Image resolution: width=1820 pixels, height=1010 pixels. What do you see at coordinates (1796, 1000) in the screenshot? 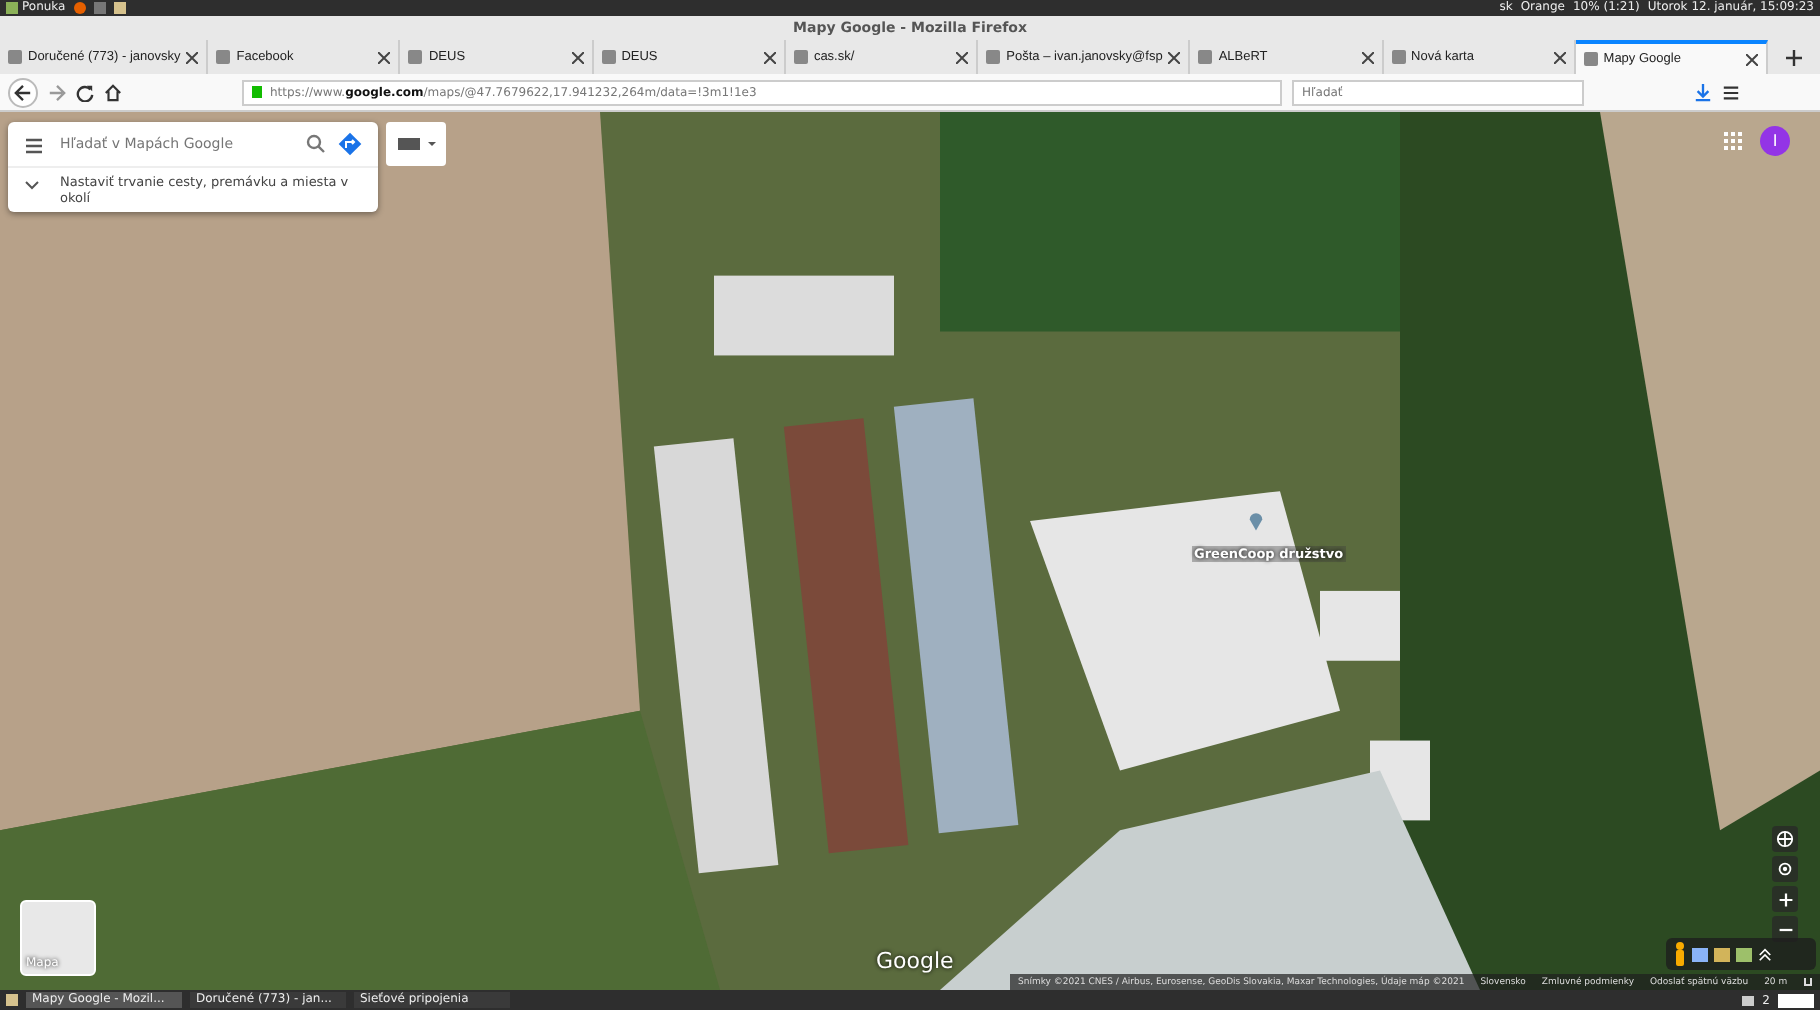
I see `workspace-switcher` at bounding box center [1796, 1000].